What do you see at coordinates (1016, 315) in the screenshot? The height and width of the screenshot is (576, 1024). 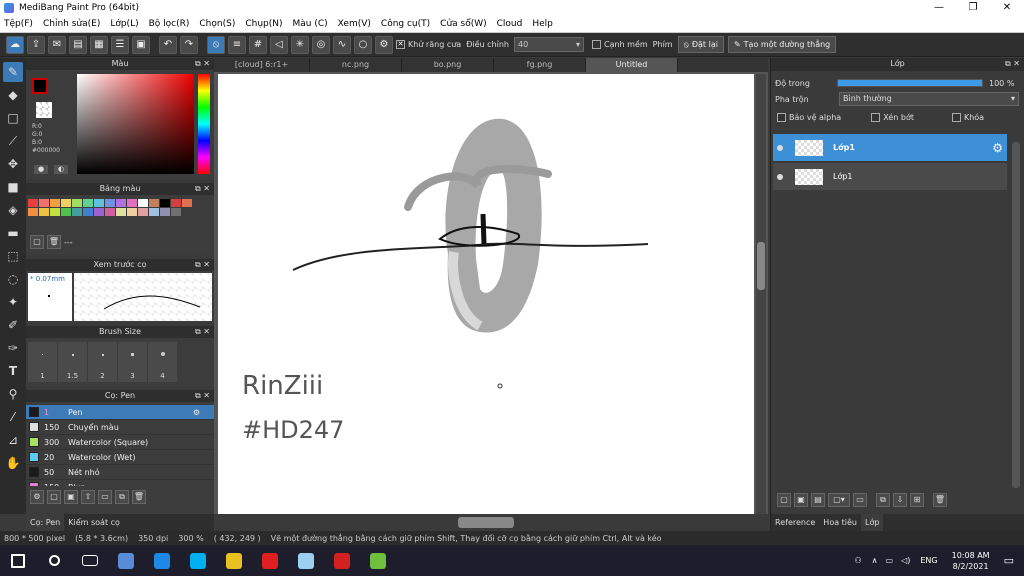 I see `layer-scrollbar` at bounding box center [1016, 315].